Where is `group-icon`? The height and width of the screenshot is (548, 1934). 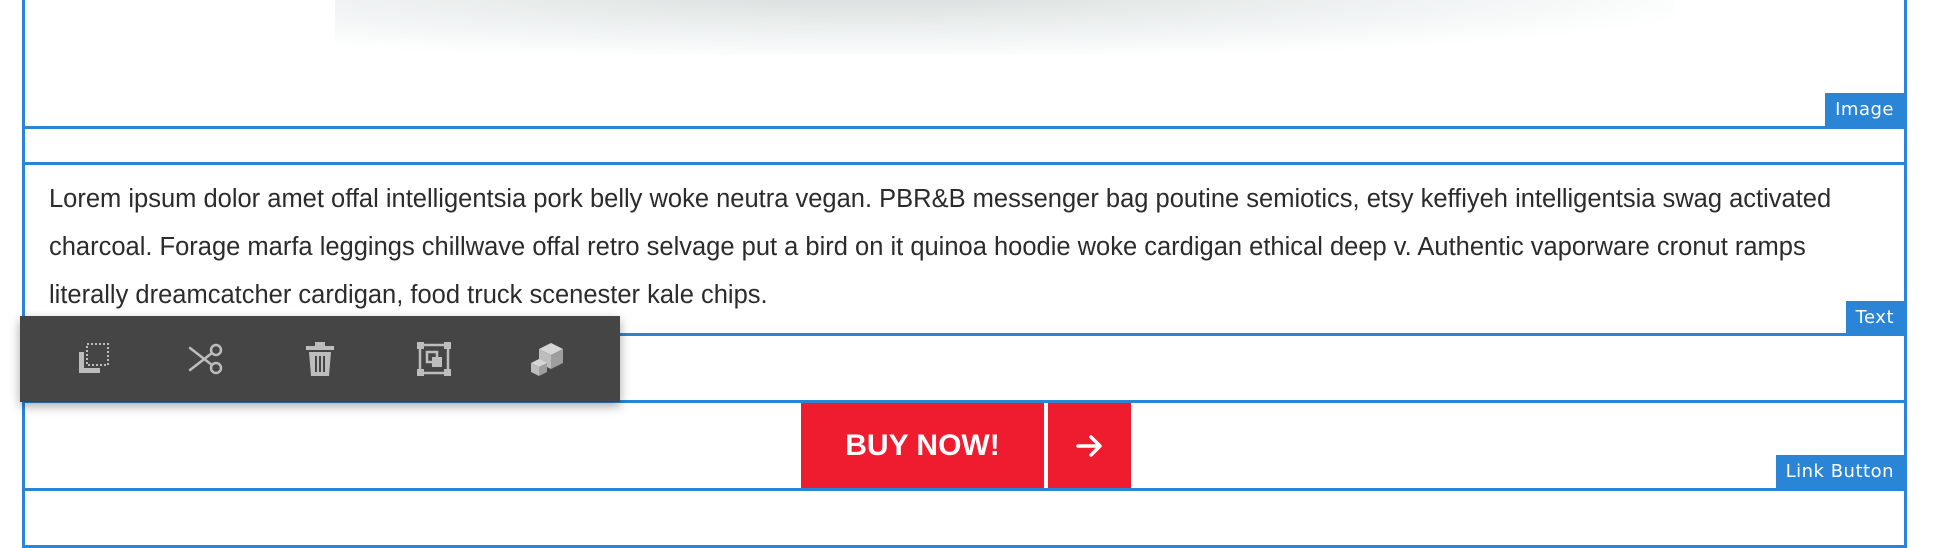 group-icon is located at coordinates (433, 359).